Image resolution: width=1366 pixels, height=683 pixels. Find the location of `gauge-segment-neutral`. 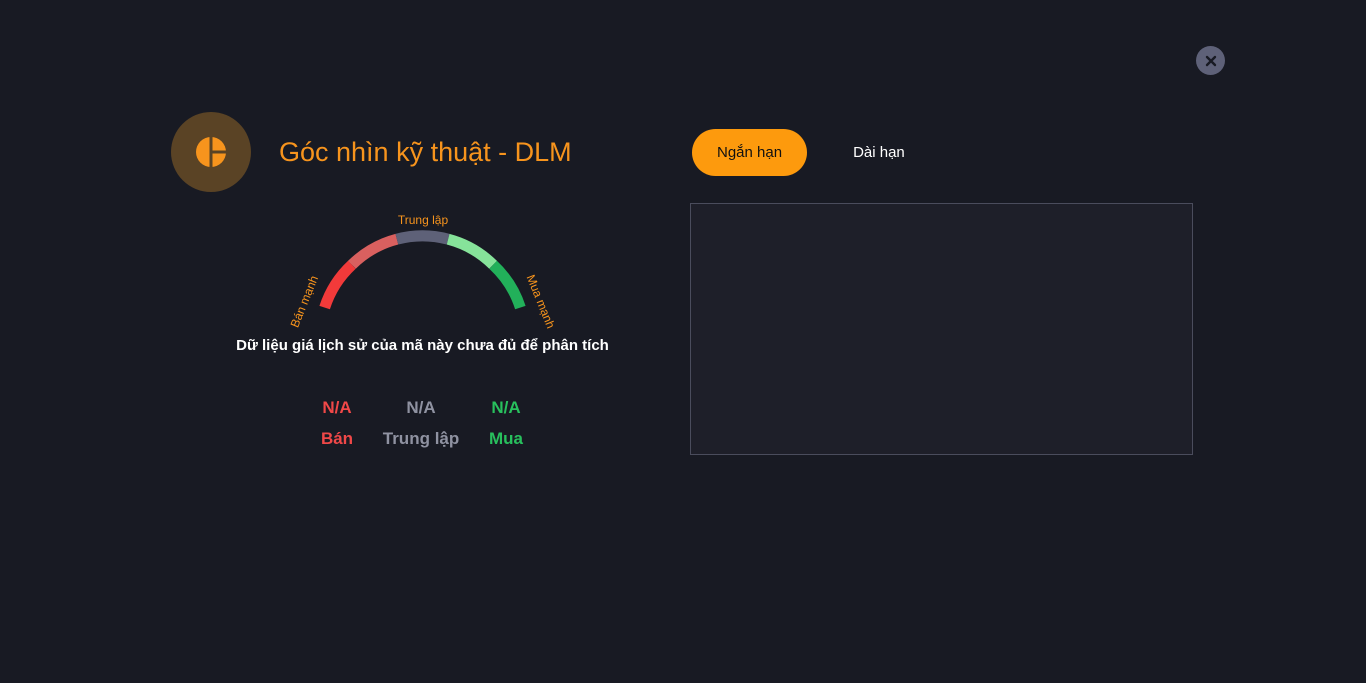

gauge-segment-neutral is located at coordinates (422, 237).